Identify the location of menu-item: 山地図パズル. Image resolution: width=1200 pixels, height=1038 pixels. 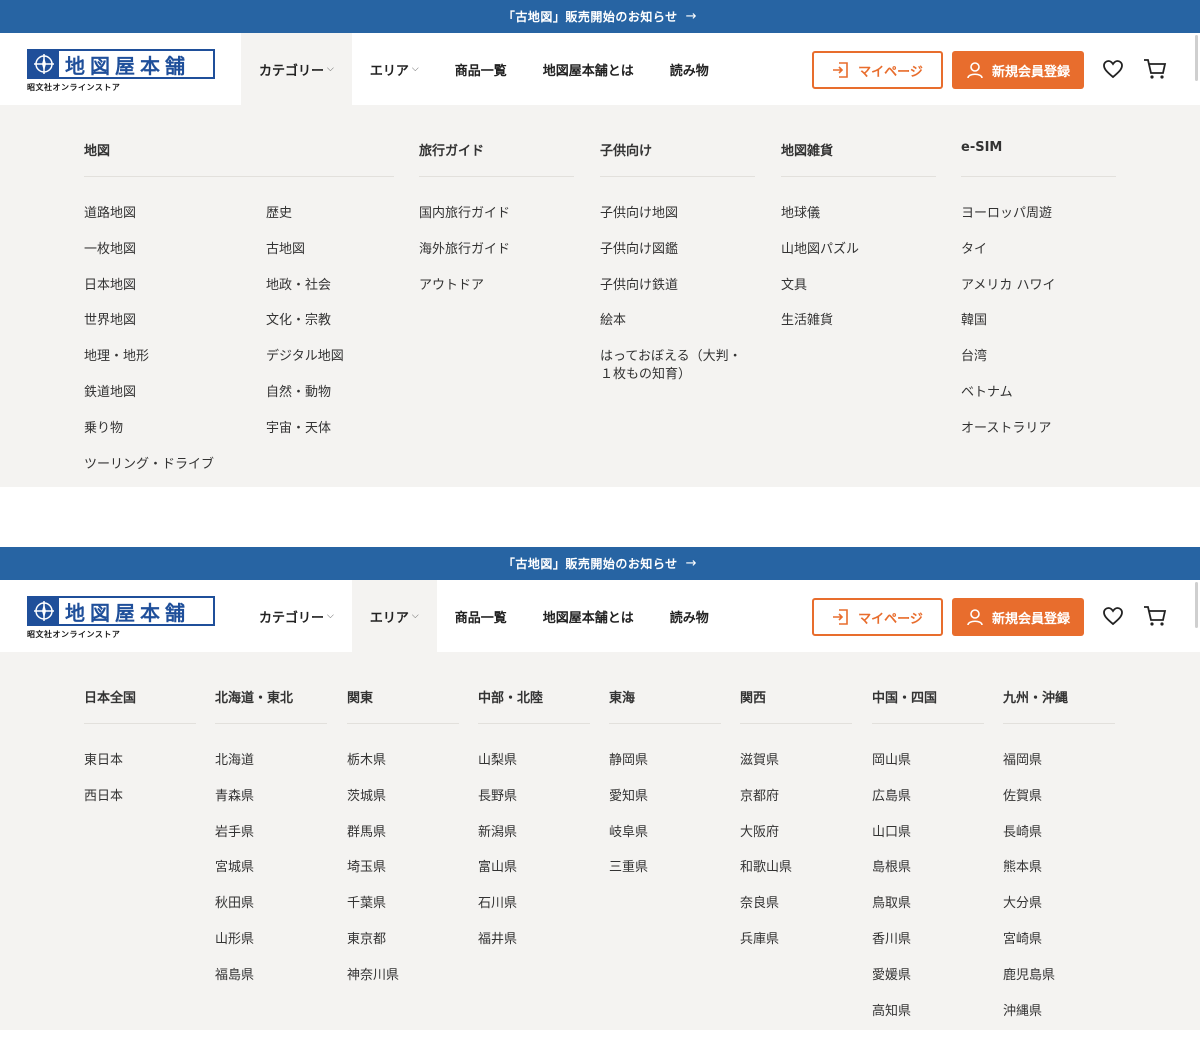
(858, 259).